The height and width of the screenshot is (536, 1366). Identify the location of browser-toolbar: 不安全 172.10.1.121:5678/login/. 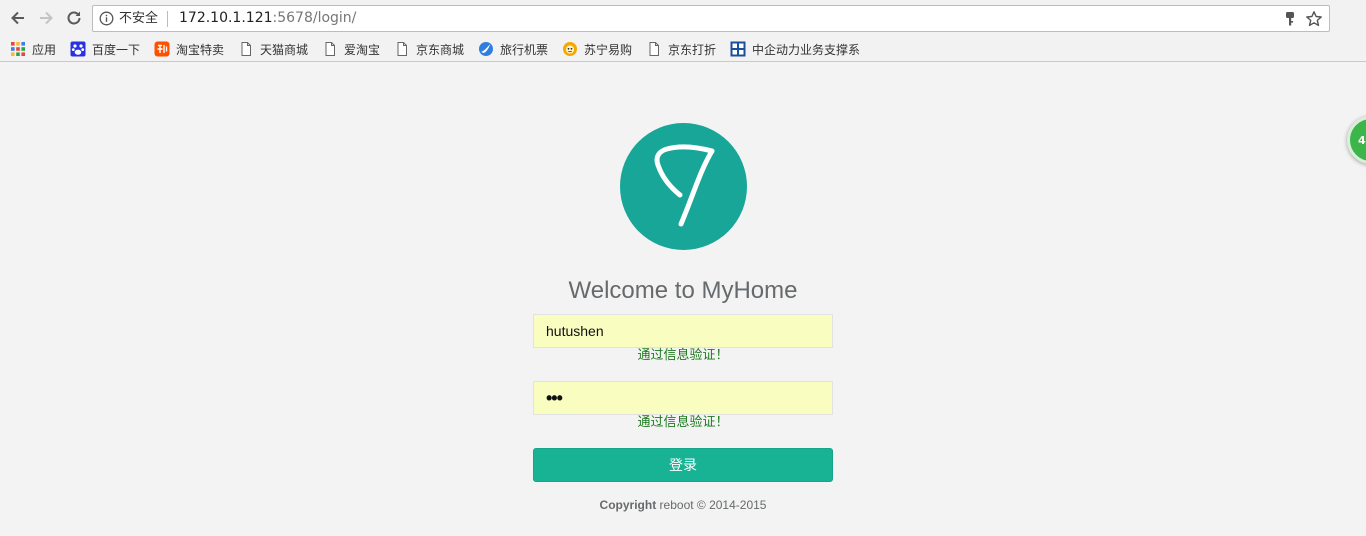
(683, 18).